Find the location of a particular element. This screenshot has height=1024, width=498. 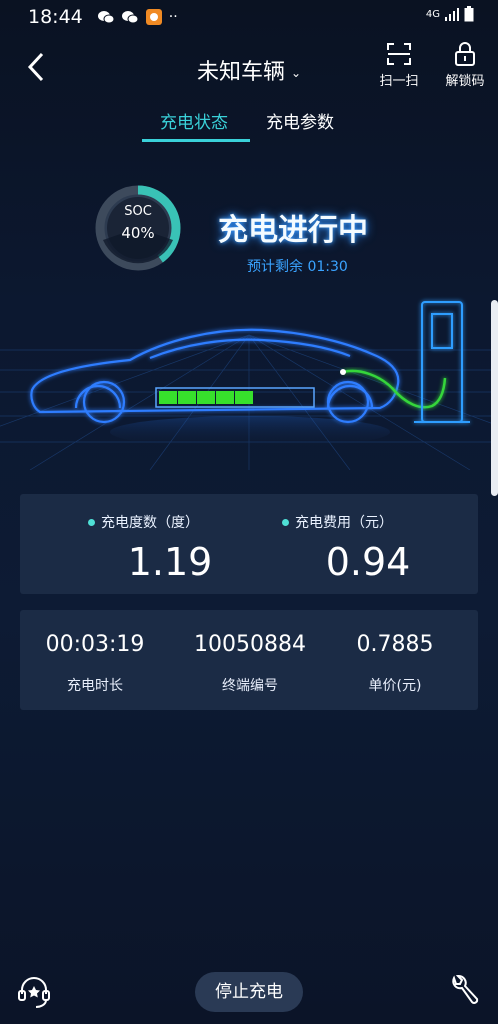

duration-label: 充电时长 is located at coordinates (95, 686).